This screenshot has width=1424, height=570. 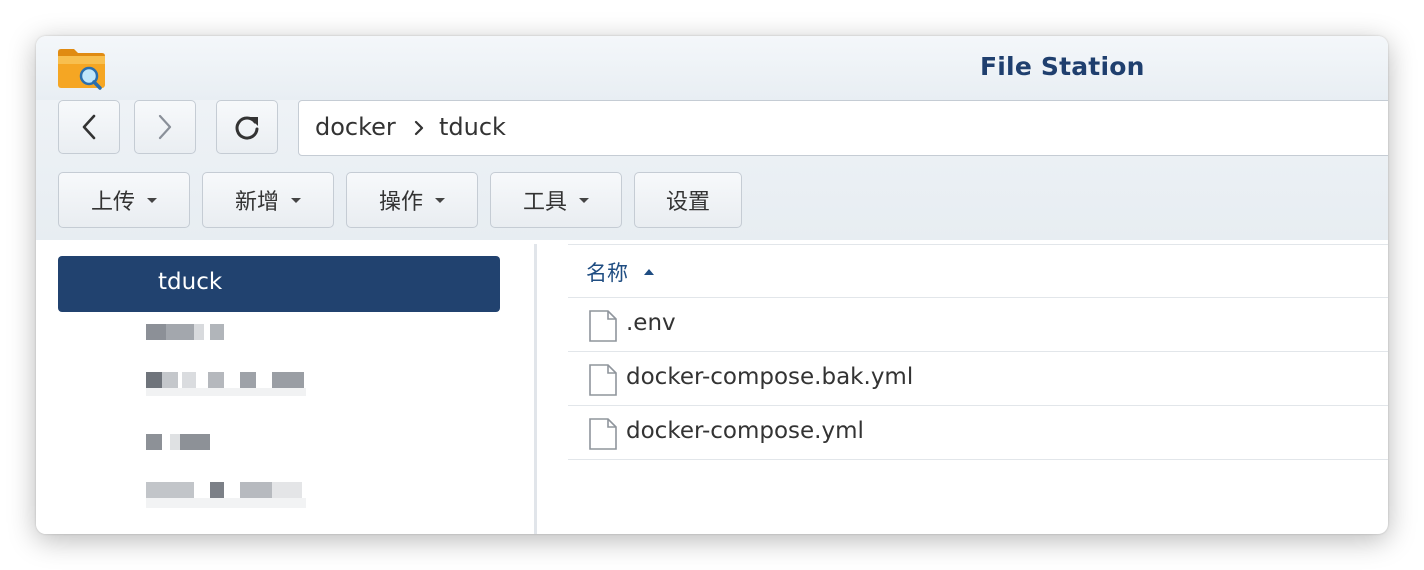 I want to click on tree-item-label: tduck, so click(x=190, y=282).